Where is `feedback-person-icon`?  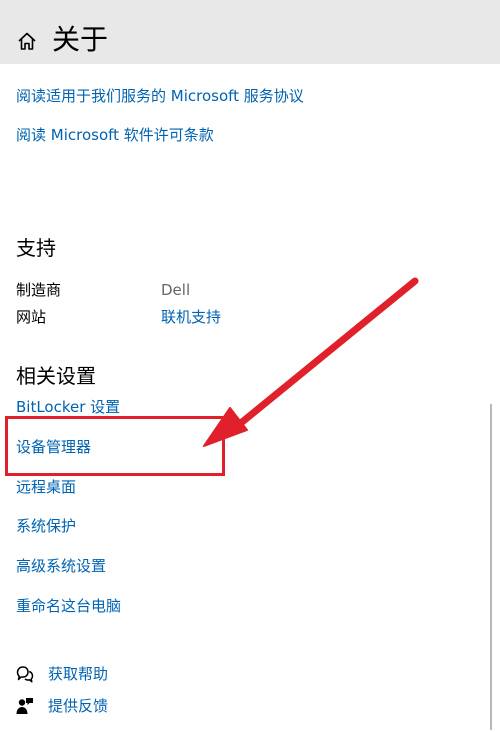 feedback-person-icon is located at coordinates (24, 706).